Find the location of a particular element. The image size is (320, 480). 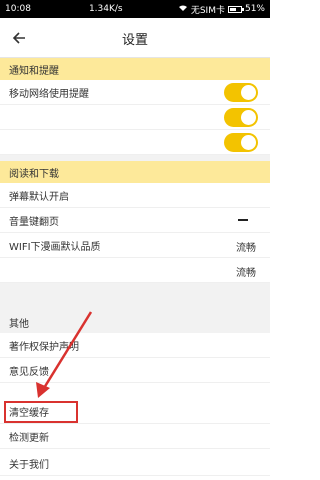

annotation-arrow-icon is located at coordinates (64, 354).